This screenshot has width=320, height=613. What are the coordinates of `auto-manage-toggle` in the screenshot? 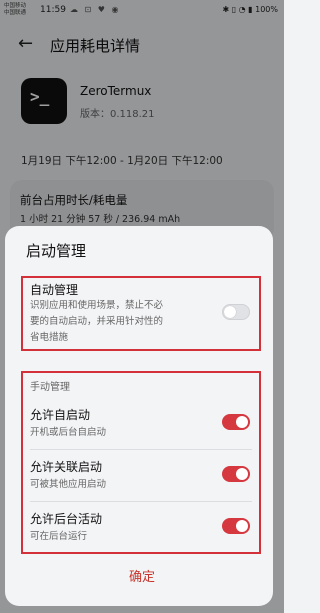 It's located at (236, 312).